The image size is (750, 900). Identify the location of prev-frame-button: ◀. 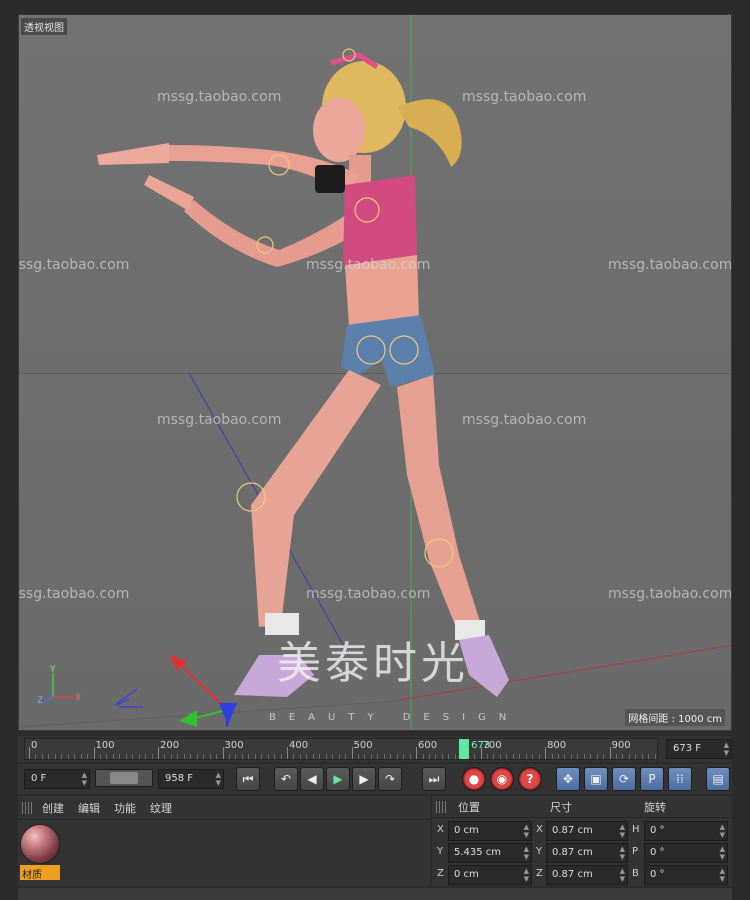
(312, 779).